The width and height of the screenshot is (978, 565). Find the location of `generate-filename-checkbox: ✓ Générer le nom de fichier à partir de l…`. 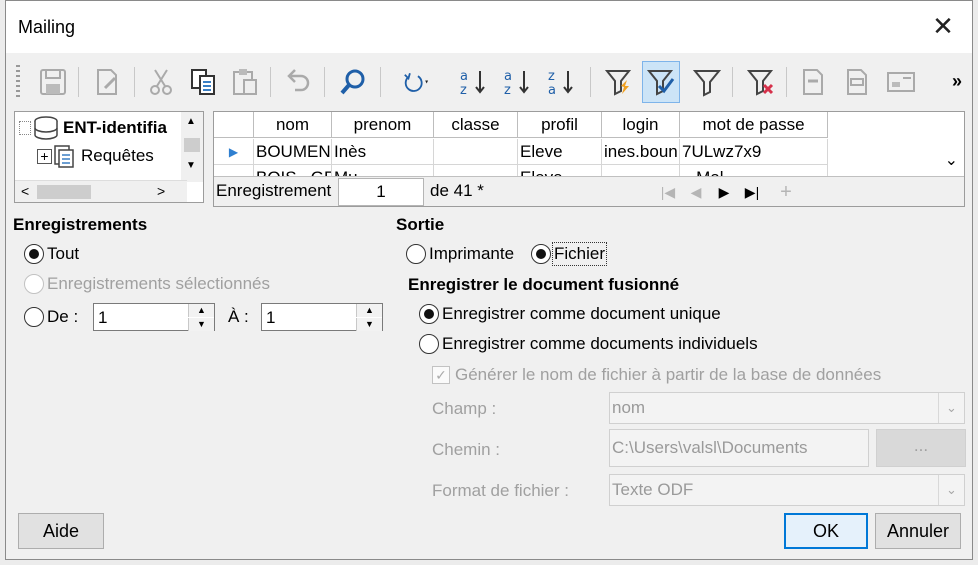

generate-filename-checkbox: ✓ Générer le nom de fichier à partir de l… is located at coordinates (656, 375).